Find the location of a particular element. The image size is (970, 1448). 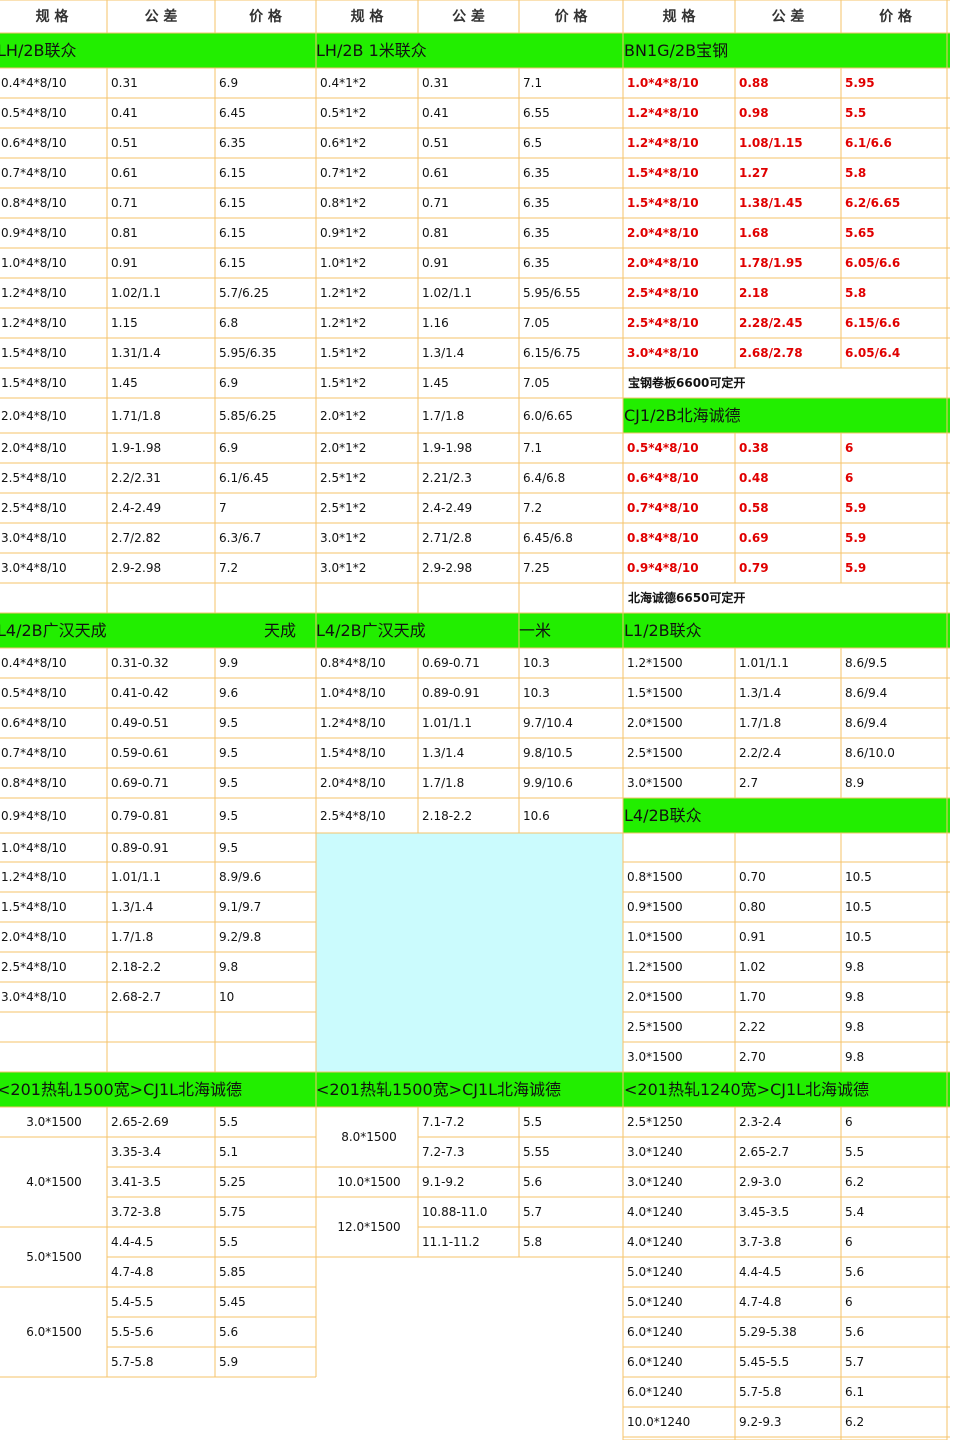

table-cell: 6.35 is located at coordinates (536, 233).